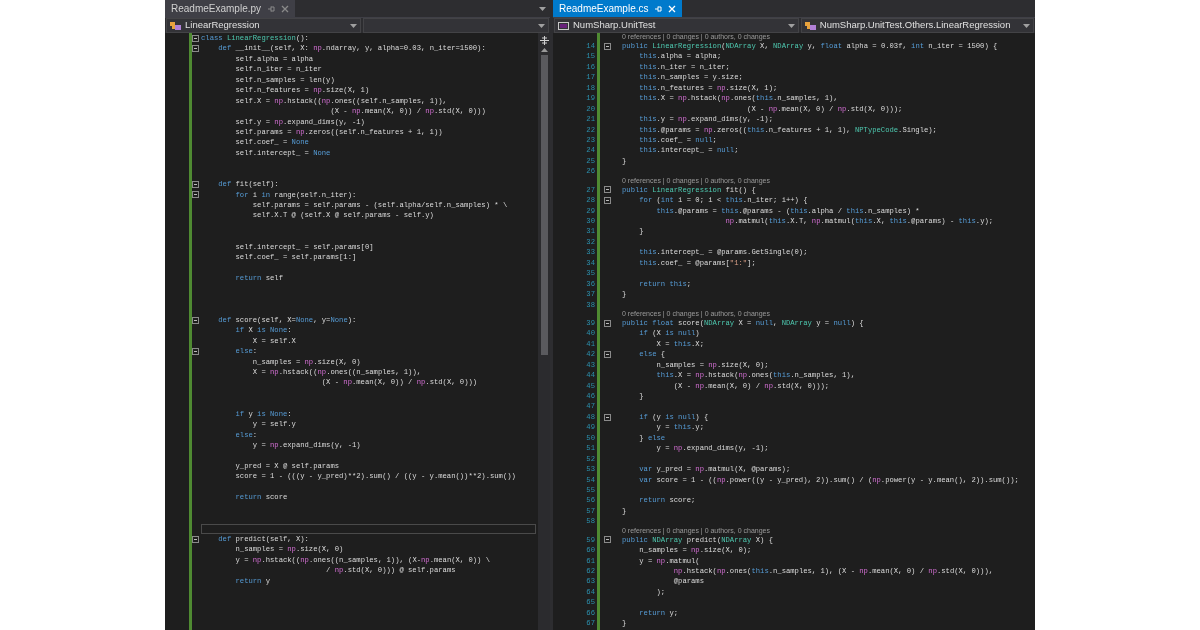 The image size is (1200, 630). Describe the element at coordinates (676, 25) in the screenshot. I see `dropdown: NumSharp.UnitTest` at that location.